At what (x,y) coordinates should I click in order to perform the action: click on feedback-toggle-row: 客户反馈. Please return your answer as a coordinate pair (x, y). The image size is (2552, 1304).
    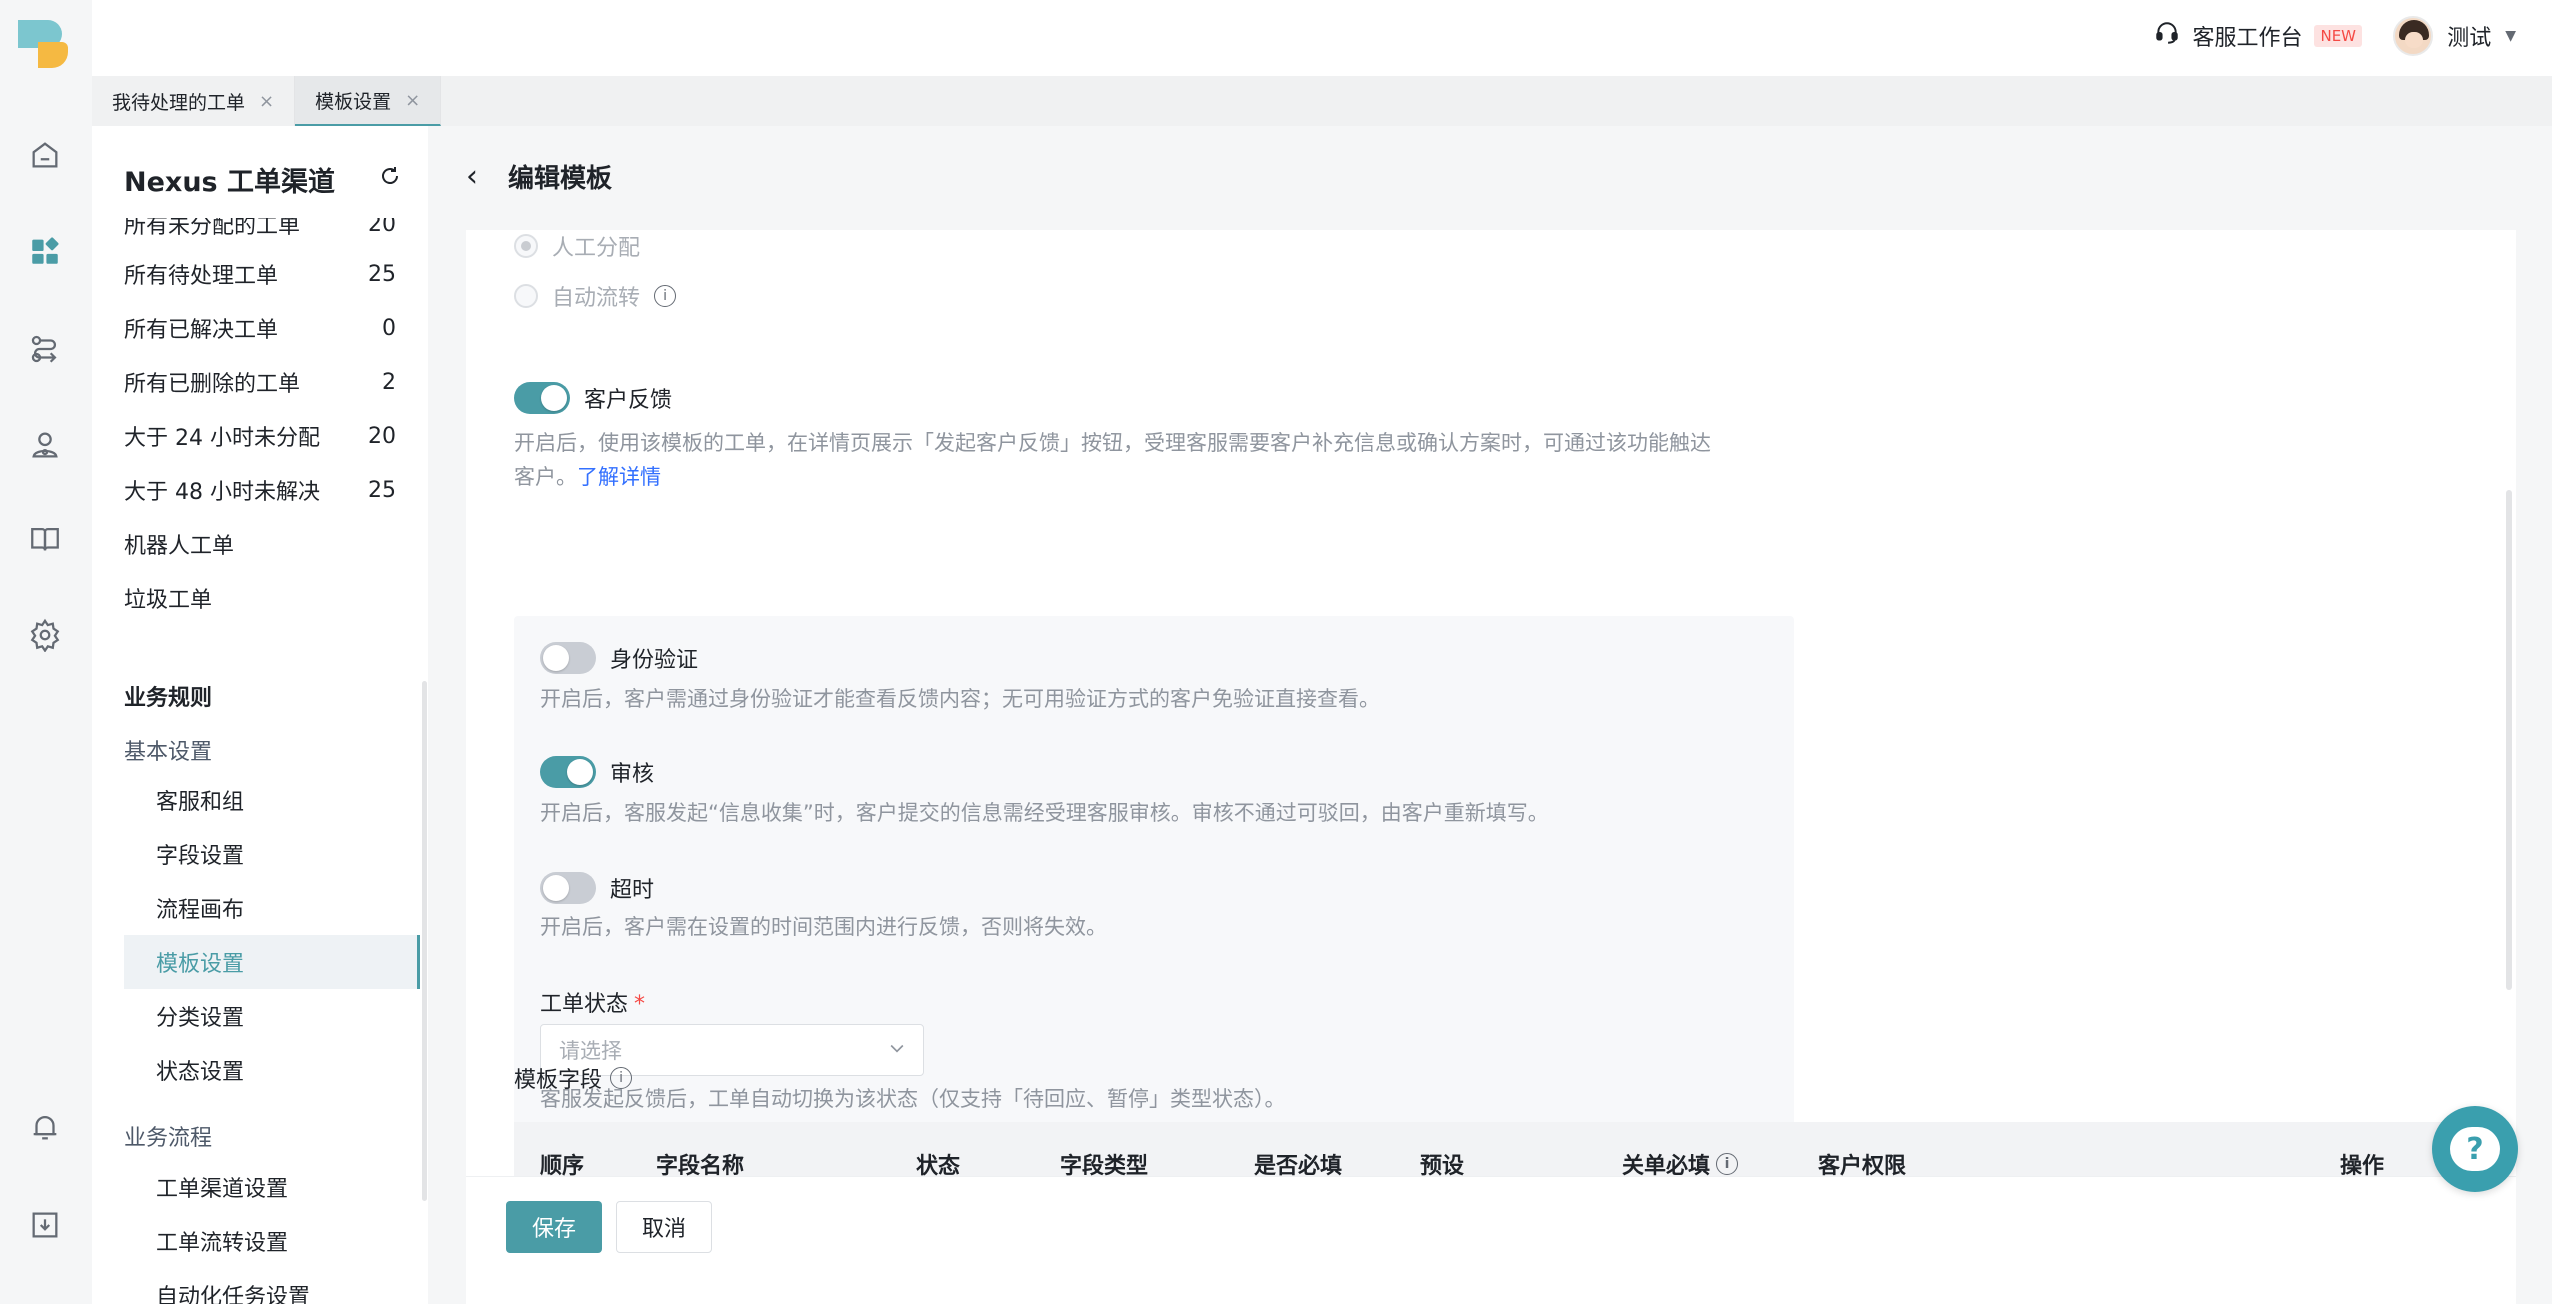
    Looking at the image, I should click on (593, 398).